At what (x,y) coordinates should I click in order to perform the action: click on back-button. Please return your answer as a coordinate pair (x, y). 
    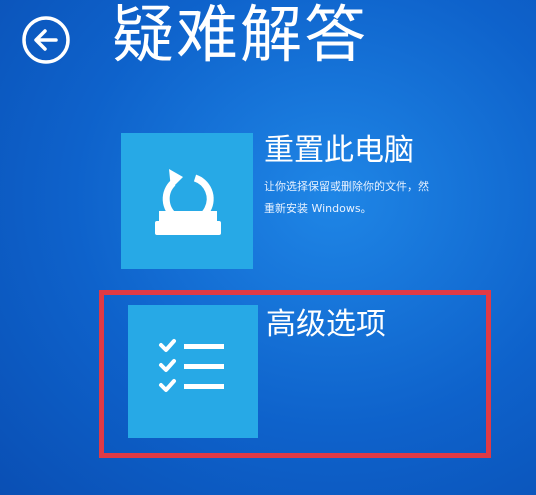
    Looking at the image, I should click on (46, 40).